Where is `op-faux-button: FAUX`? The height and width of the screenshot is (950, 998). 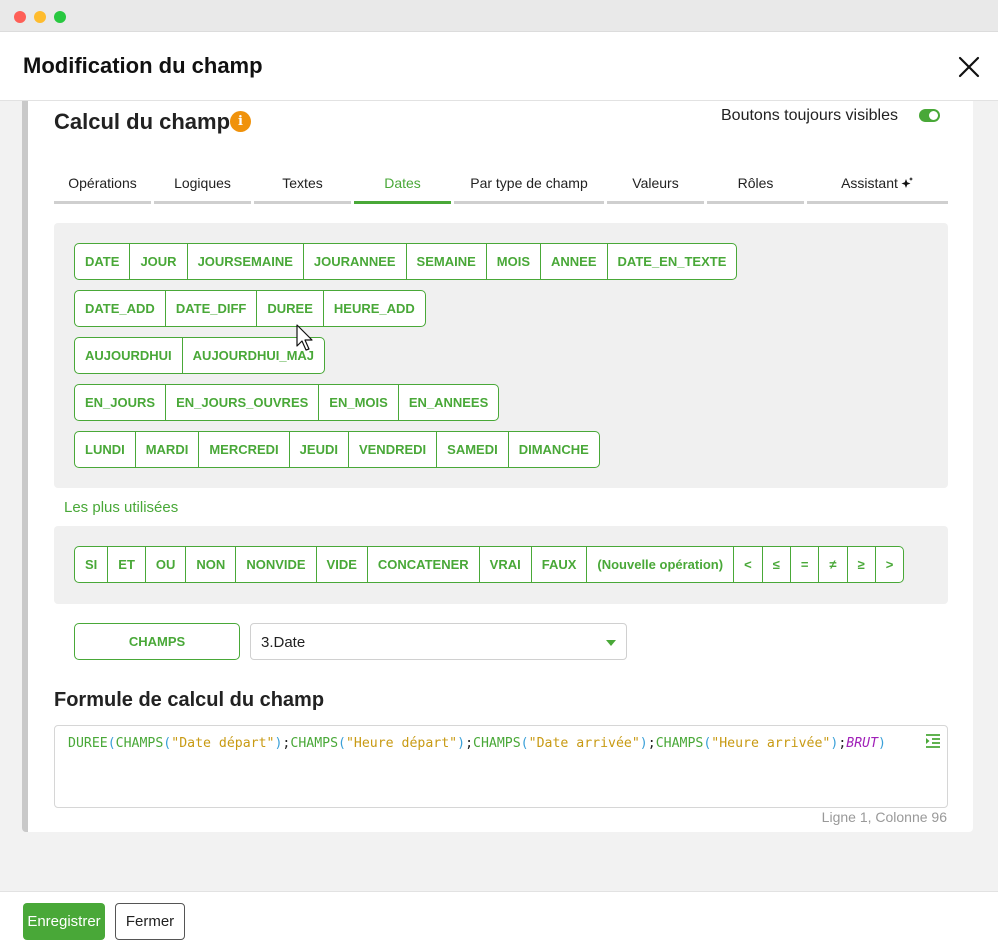 op-faux-button: FAUX is located at coordinates (560, 564).